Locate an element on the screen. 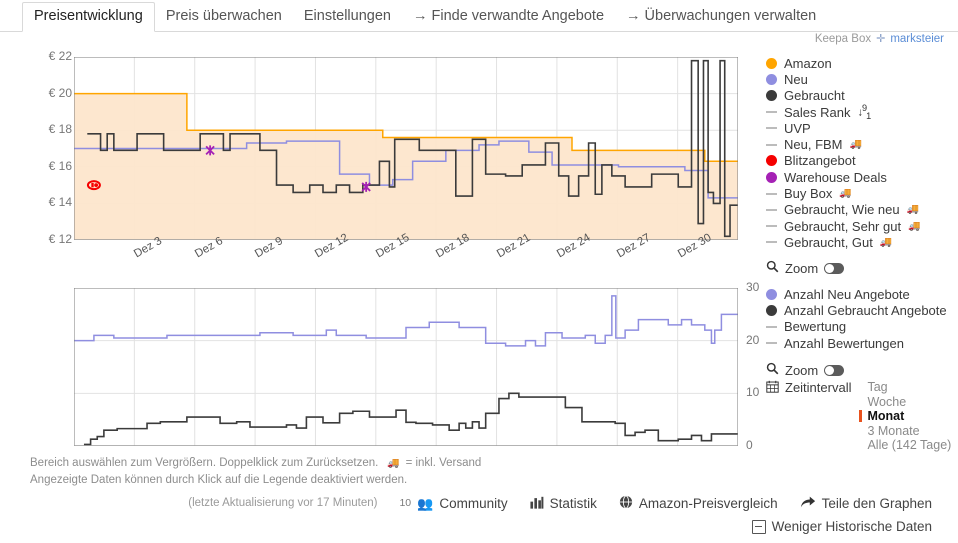 The width and height of the screenshot is (958, 543). legend-label: UVP is located at coordinates (797, 128).